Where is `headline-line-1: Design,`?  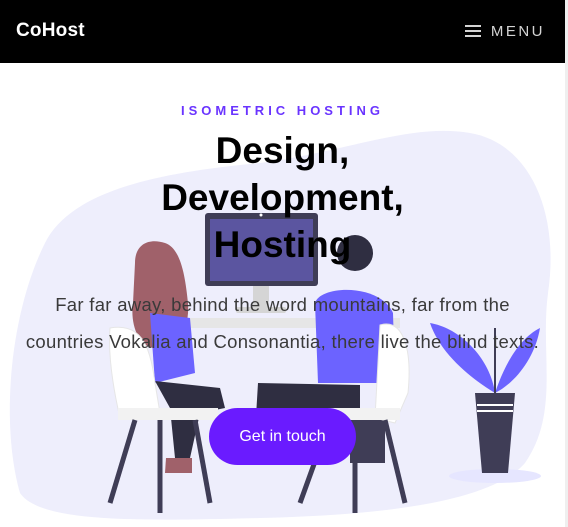
headline-line-1: Design, is located at coordinates (282, 150).